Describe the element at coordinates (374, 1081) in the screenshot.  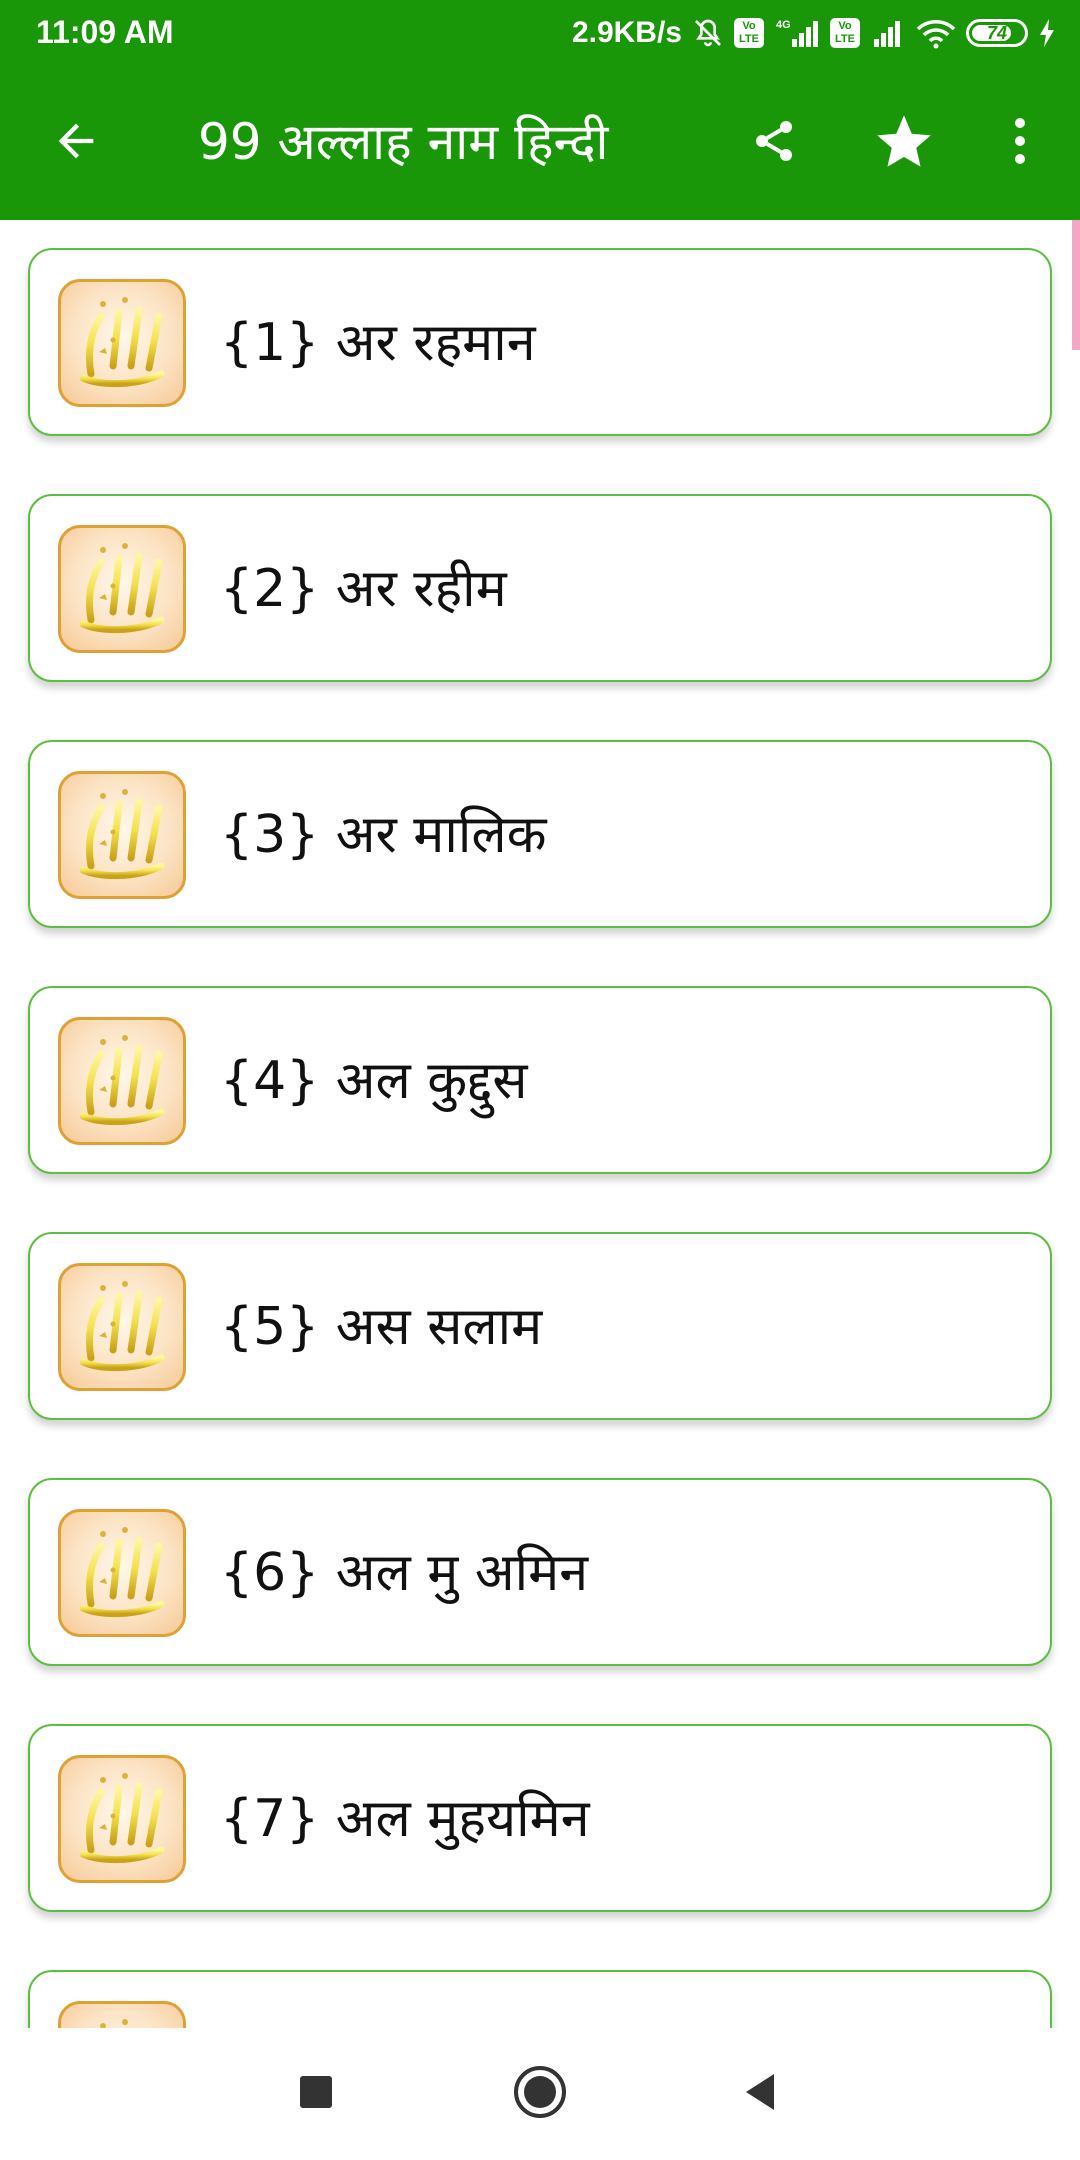
I see `name-label: {4} अल कुद्दुस` at that location.